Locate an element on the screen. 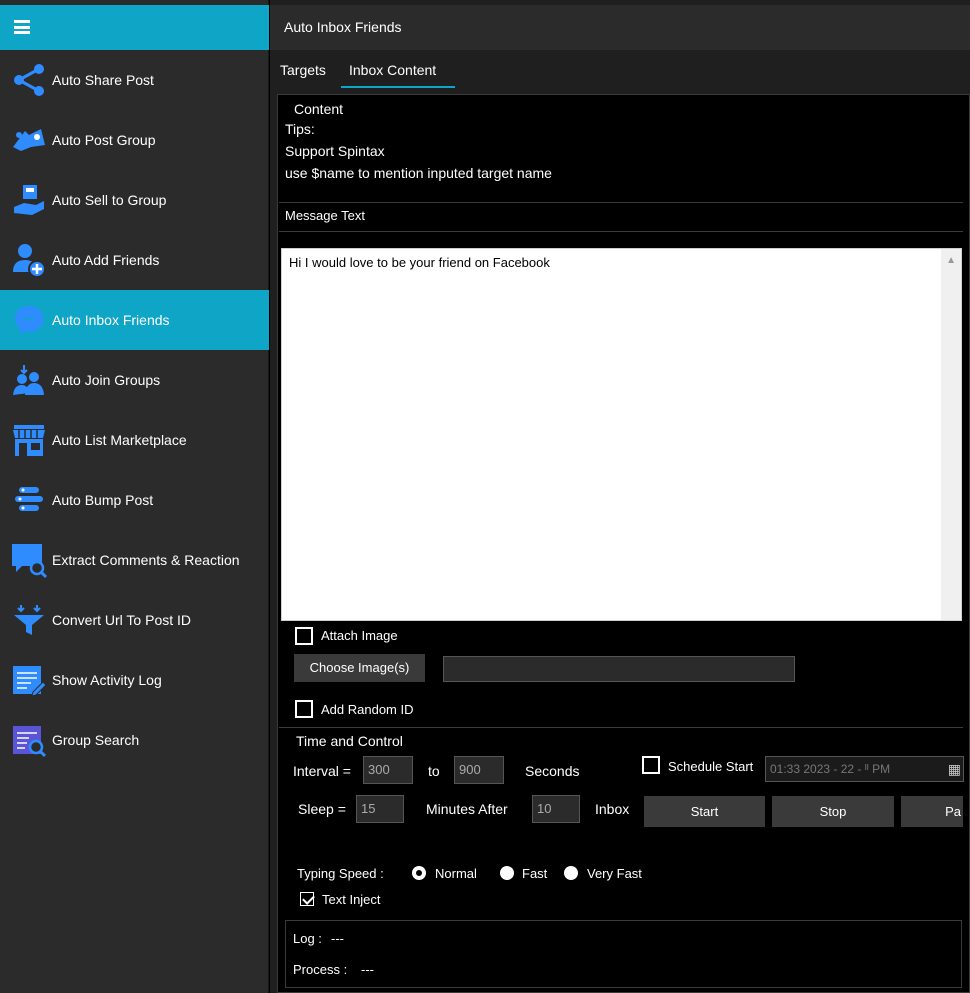 This screenshot has width=970, height=993. tip-name-variable: use $name to mention inputed target name is located at coordinates (418, 173).